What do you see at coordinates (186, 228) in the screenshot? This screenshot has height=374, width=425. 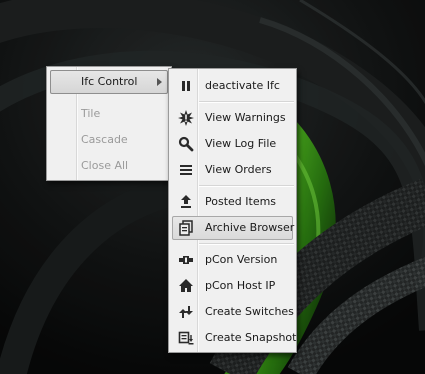 I see `archive-icon` at bounding box center [186, 228].